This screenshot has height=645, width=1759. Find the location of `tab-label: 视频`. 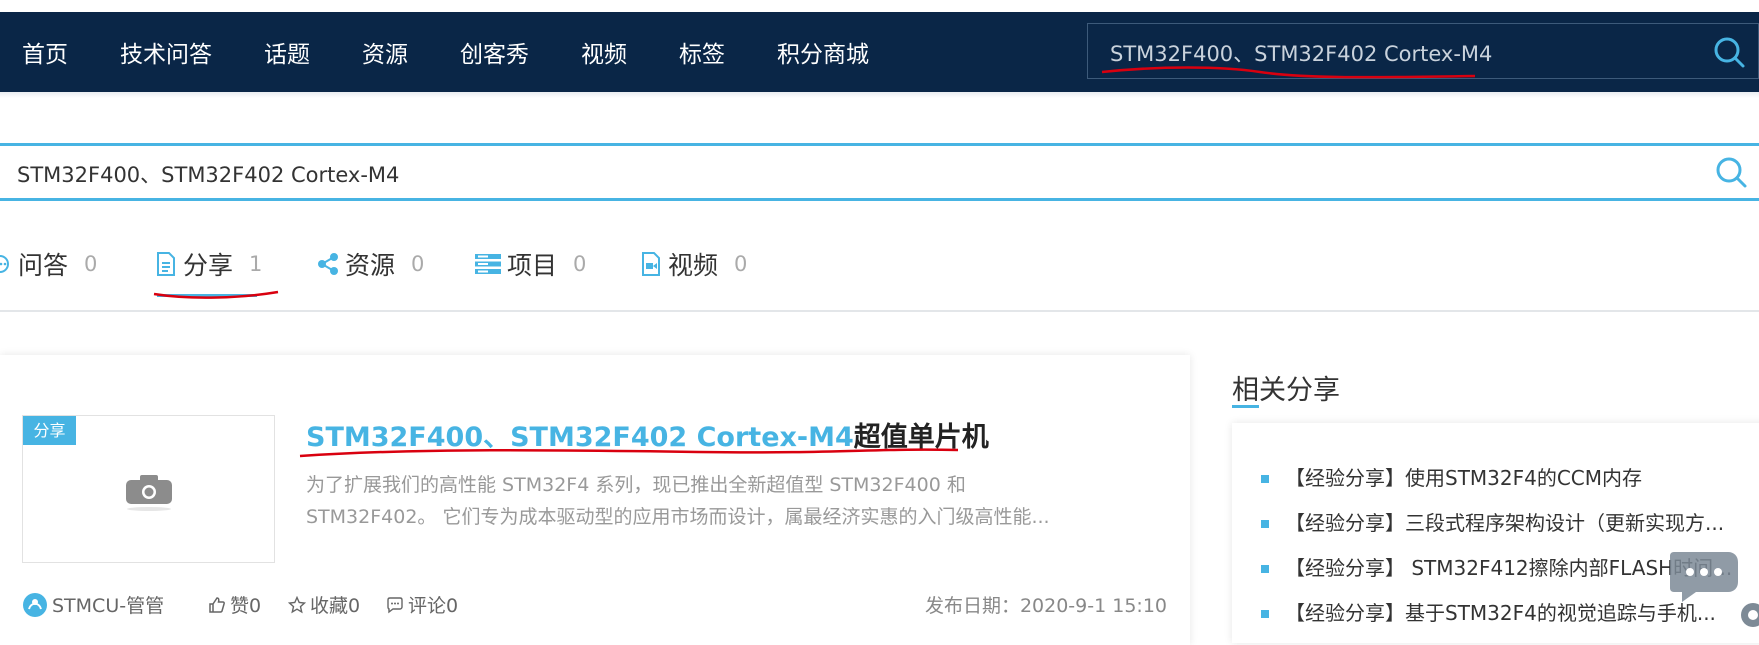

tab-label: 视频 is located at coordinates (693, 265).